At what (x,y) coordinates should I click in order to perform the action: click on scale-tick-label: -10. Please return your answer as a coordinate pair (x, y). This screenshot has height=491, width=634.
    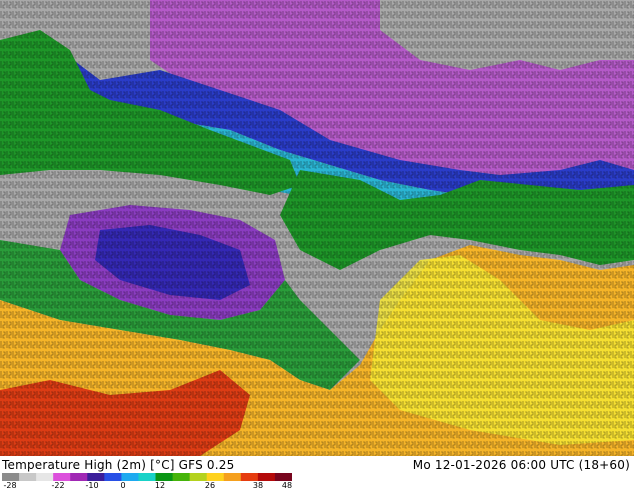
    Looking at the image, I should click on (92, 485).